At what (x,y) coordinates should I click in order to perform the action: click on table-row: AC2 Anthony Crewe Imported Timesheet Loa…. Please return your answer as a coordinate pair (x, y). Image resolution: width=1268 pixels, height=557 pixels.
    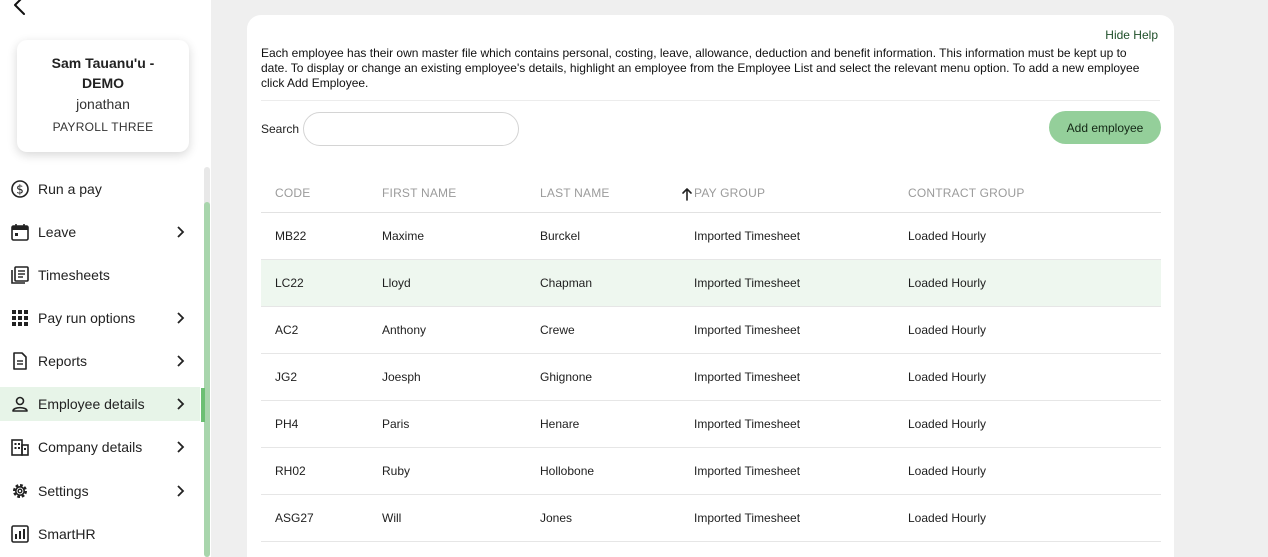
    Looking at the image, I should click on (711, 330).